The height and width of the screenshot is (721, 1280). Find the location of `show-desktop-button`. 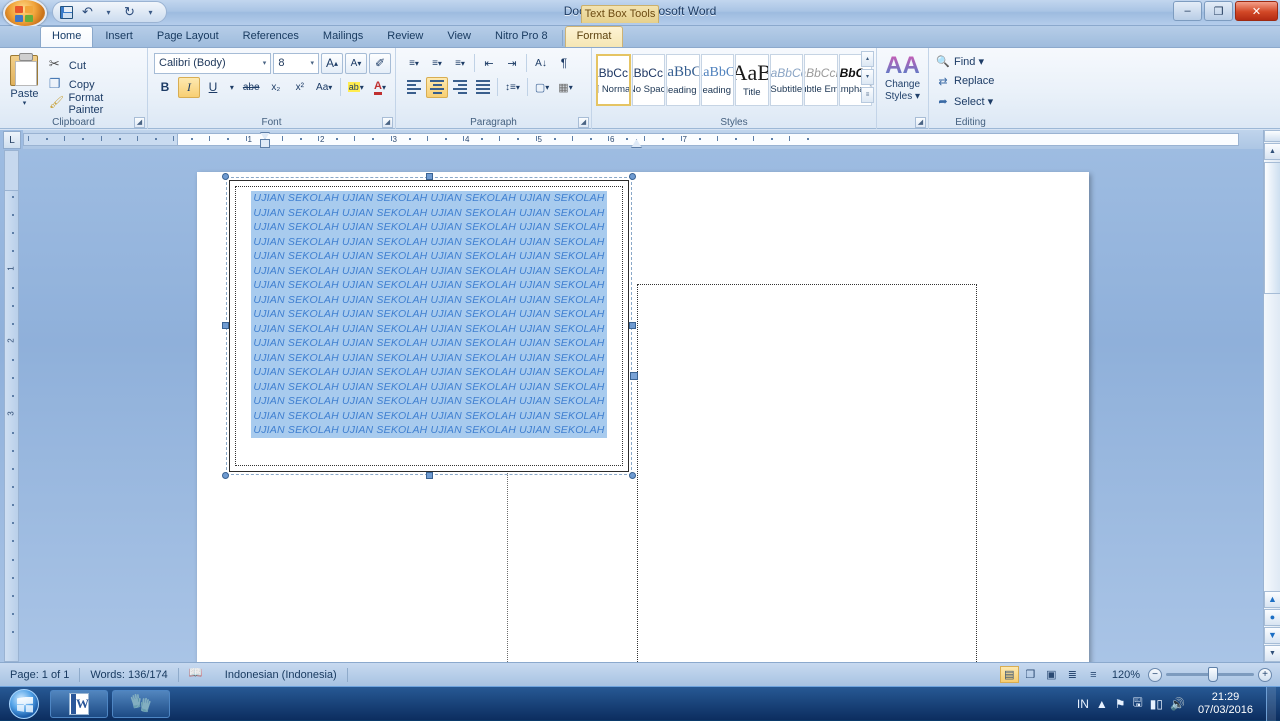

show-desktop-button is located at coordinates (1271, 704).